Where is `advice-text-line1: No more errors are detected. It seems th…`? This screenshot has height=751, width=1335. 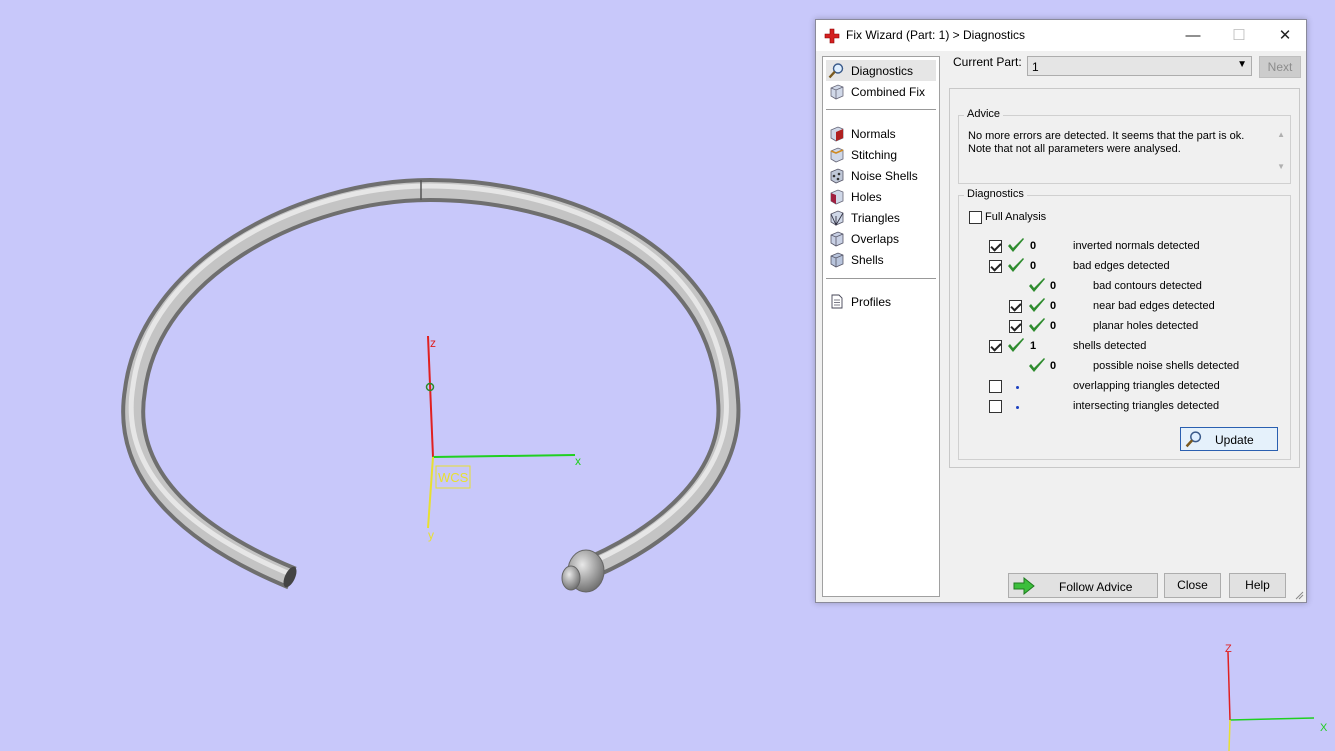
advice-text-line1: No more errors are detected. It seems th… is located at coordinates (1106, 136).